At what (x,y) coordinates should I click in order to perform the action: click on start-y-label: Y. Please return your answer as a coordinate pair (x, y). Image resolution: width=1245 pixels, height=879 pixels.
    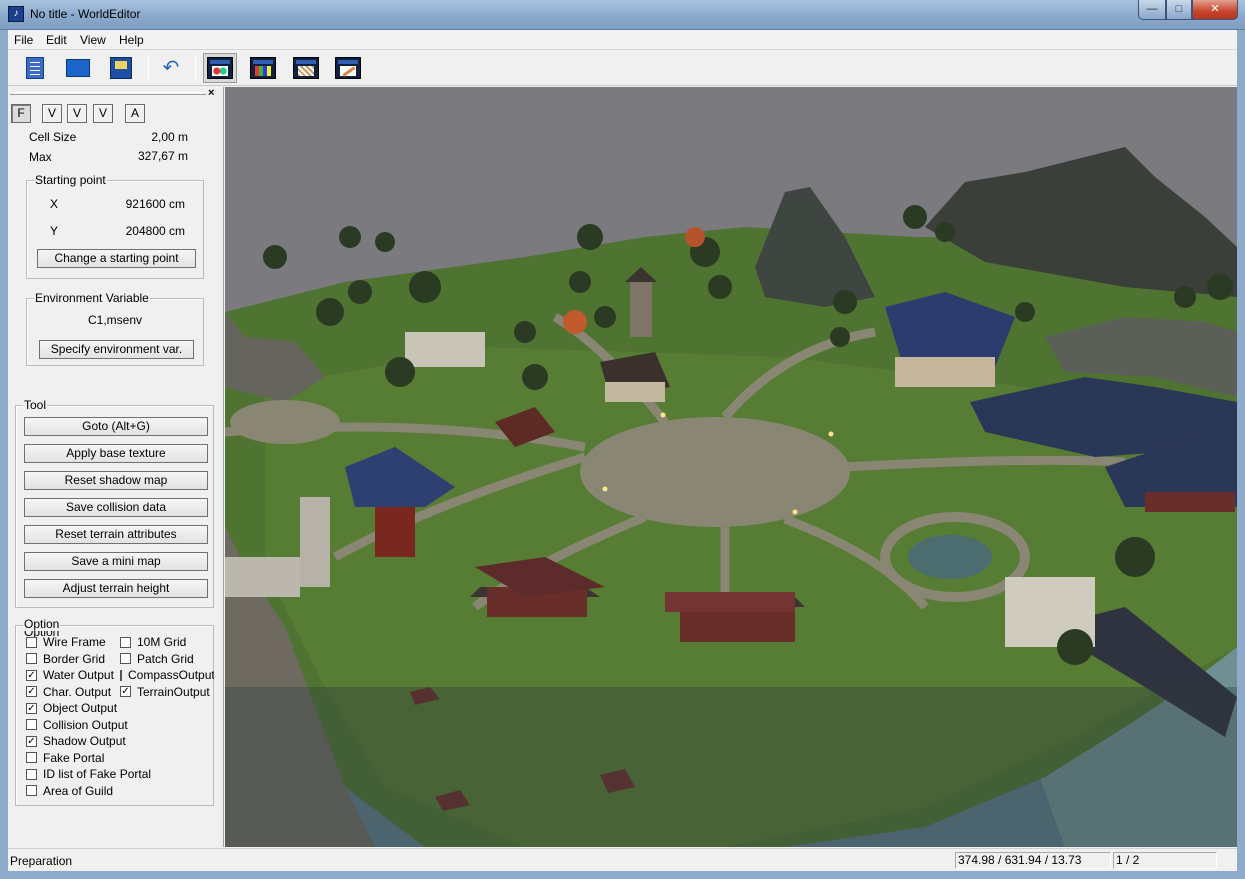
    Looking at the image, I should click on (54, 231).